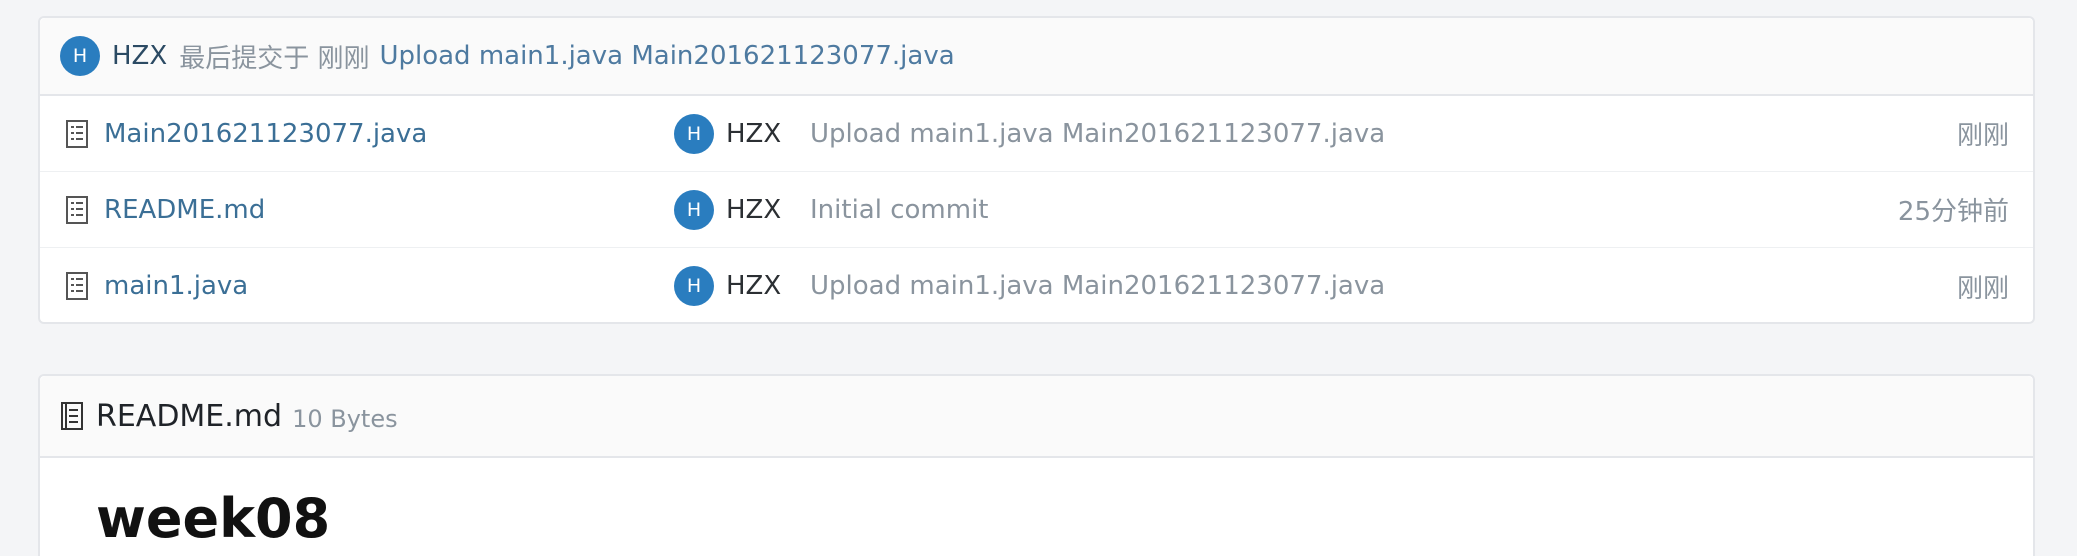  What do you see at coordinates (1953, 212) in the screenshot?
I see `row-time-label: 25分钟前` at bounding box center [1953, 212].